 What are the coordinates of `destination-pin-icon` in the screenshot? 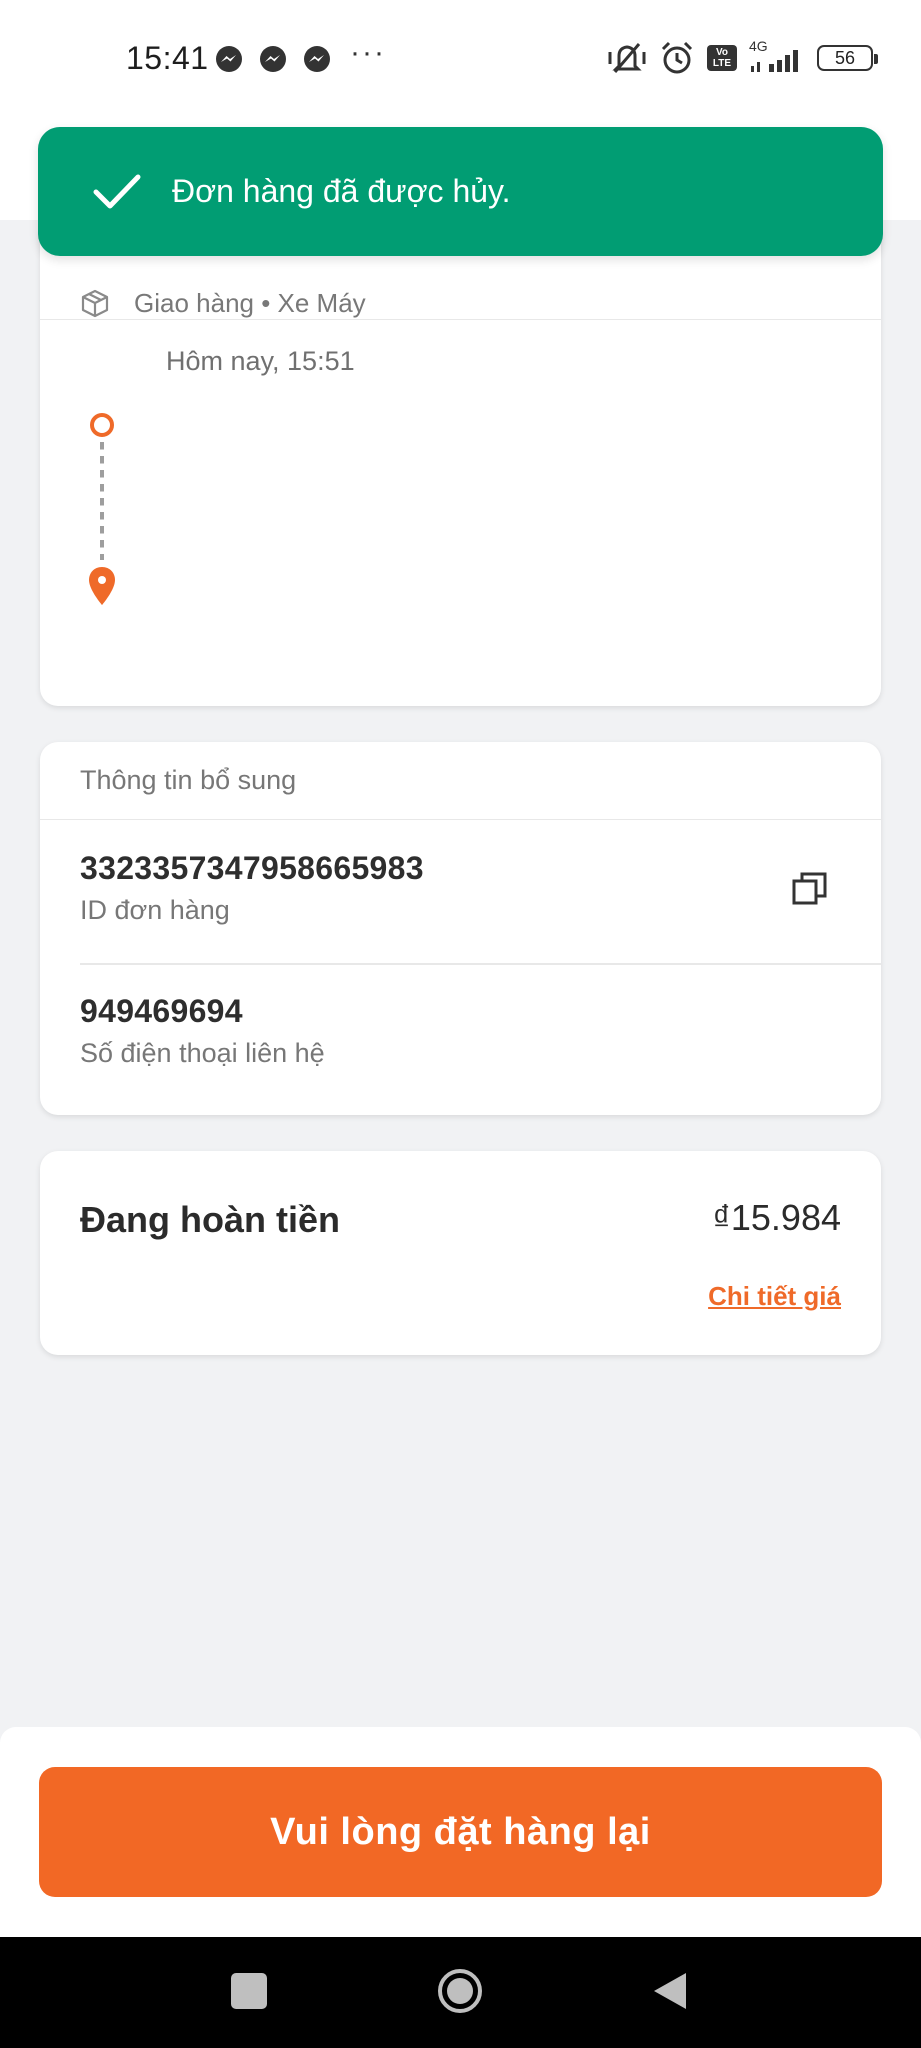 It's located at (102, 586).